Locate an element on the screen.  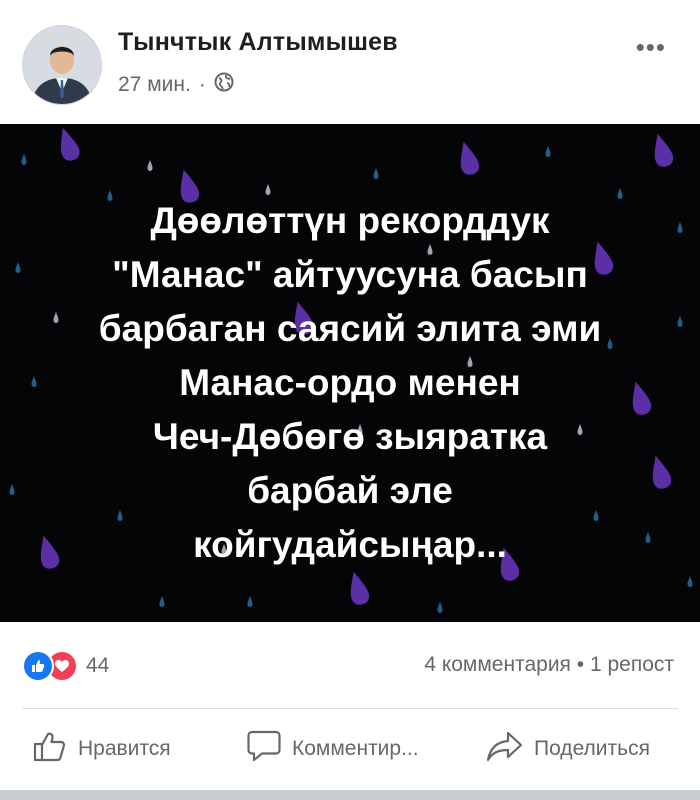
share-icon is located at coordinates (505, 749).